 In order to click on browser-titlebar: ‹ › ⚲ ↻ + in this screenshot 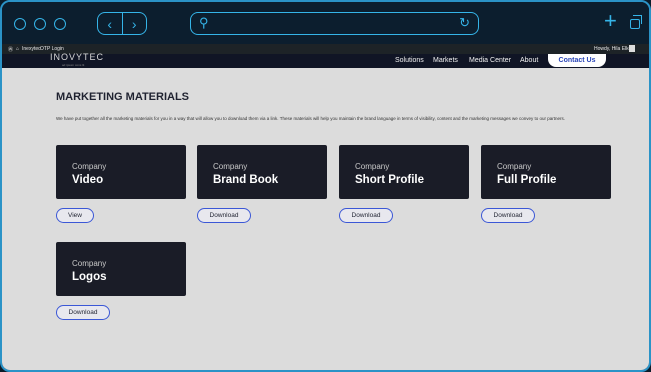, I will do `click(325, 23)`.